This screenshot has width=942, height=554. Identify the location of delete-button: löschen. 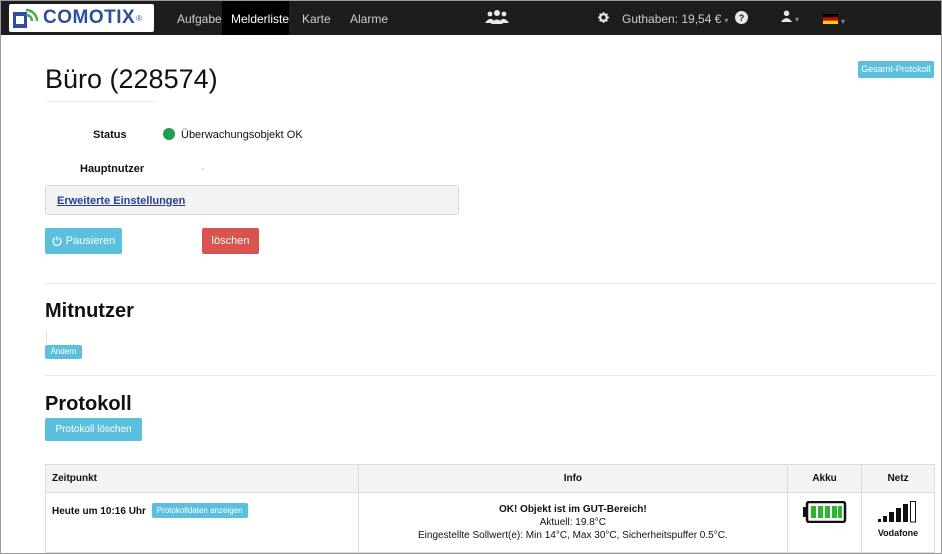
(230, 241).